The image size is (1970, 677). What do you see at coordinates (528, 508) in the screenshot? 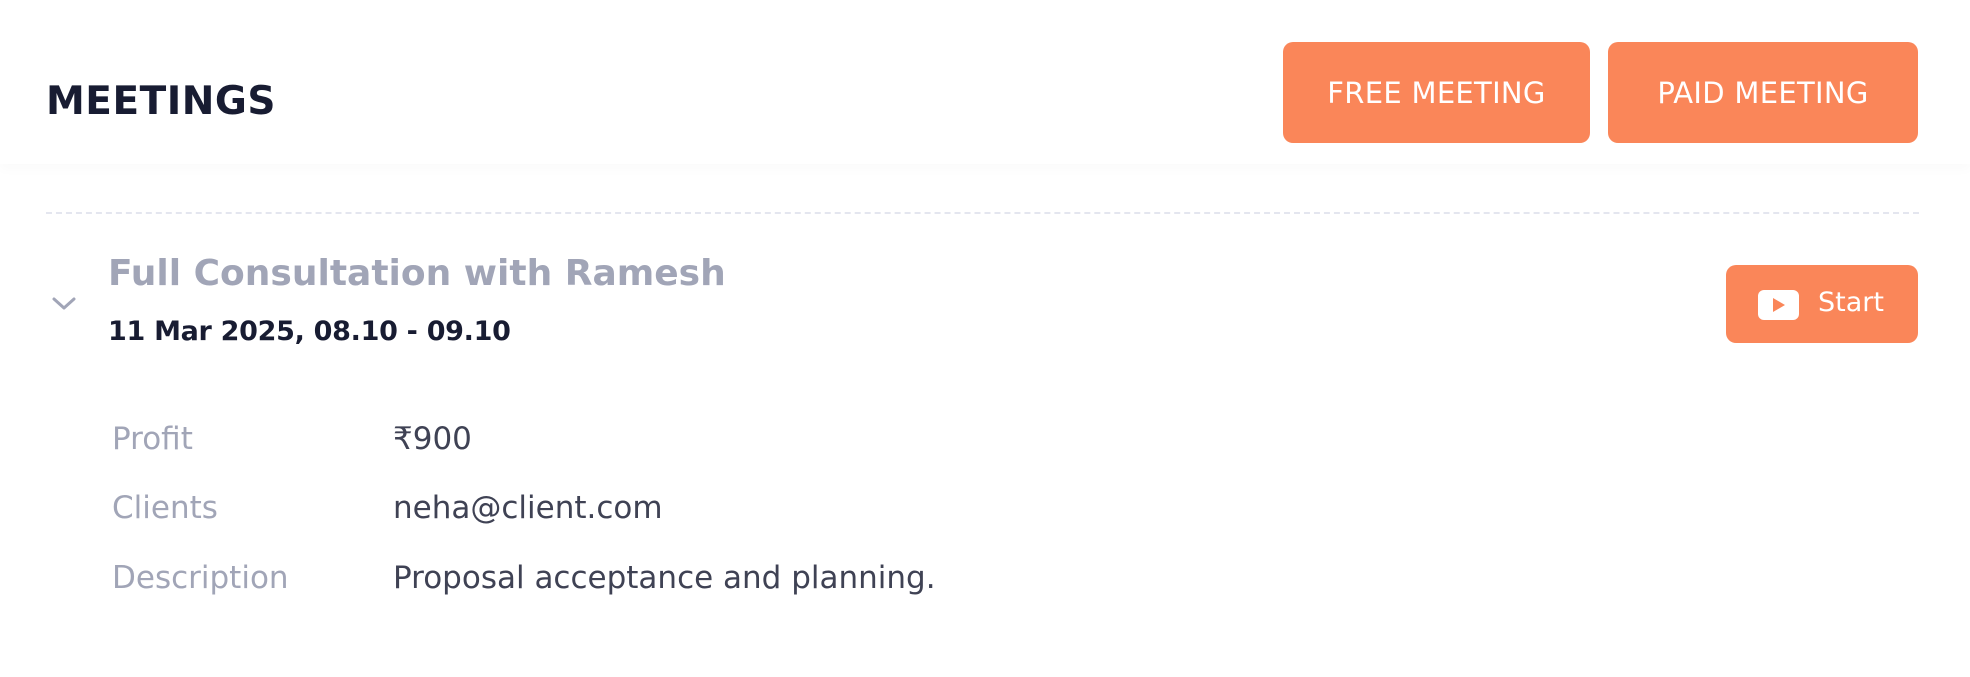
I see `clients-value: neha@client.com` at bounding box center [528, 508].